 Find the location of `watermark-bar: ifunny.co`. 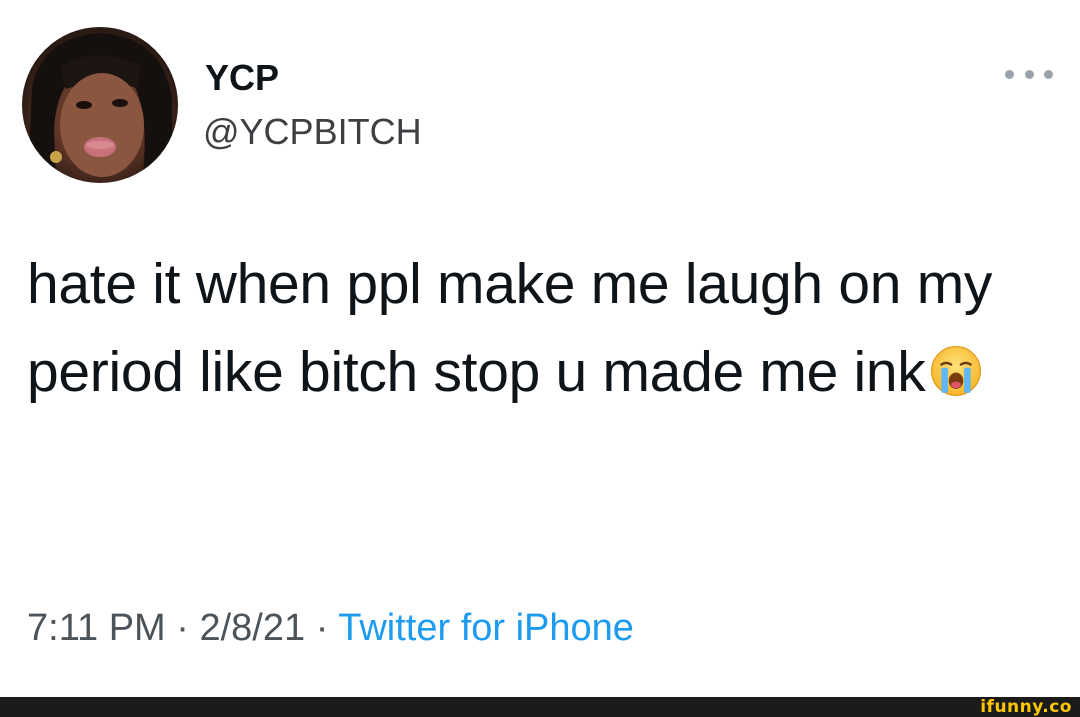

watermark-bar: ifunny.co is located at coordinates (540, 707).